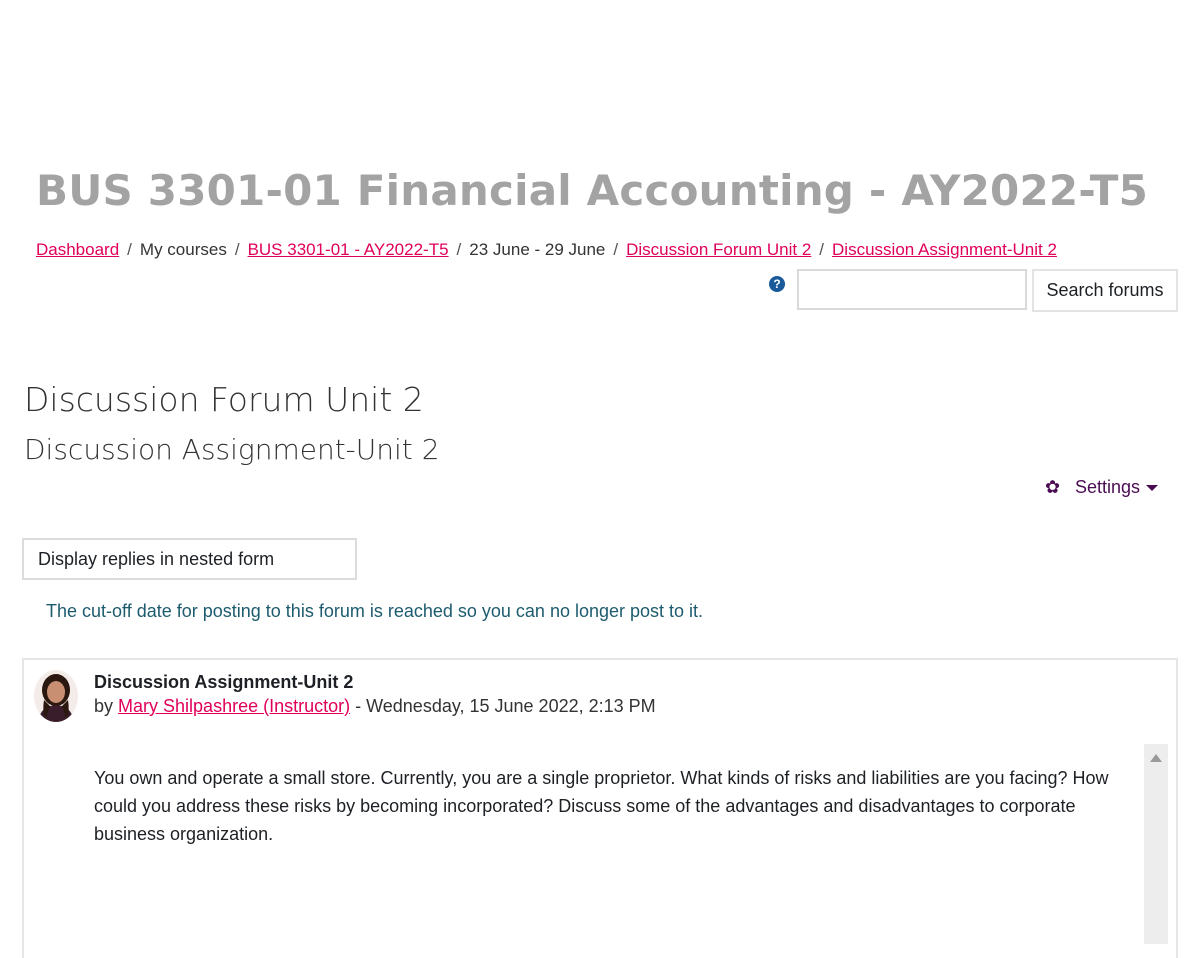 The width and height of the screenshot is (1200, 958). What do you see at coordinates (503, 706) in the screenshot?
I see `post-date: - Wednesday, 15 June 2022, 2:13 PM` at bounding box center [503, 706].